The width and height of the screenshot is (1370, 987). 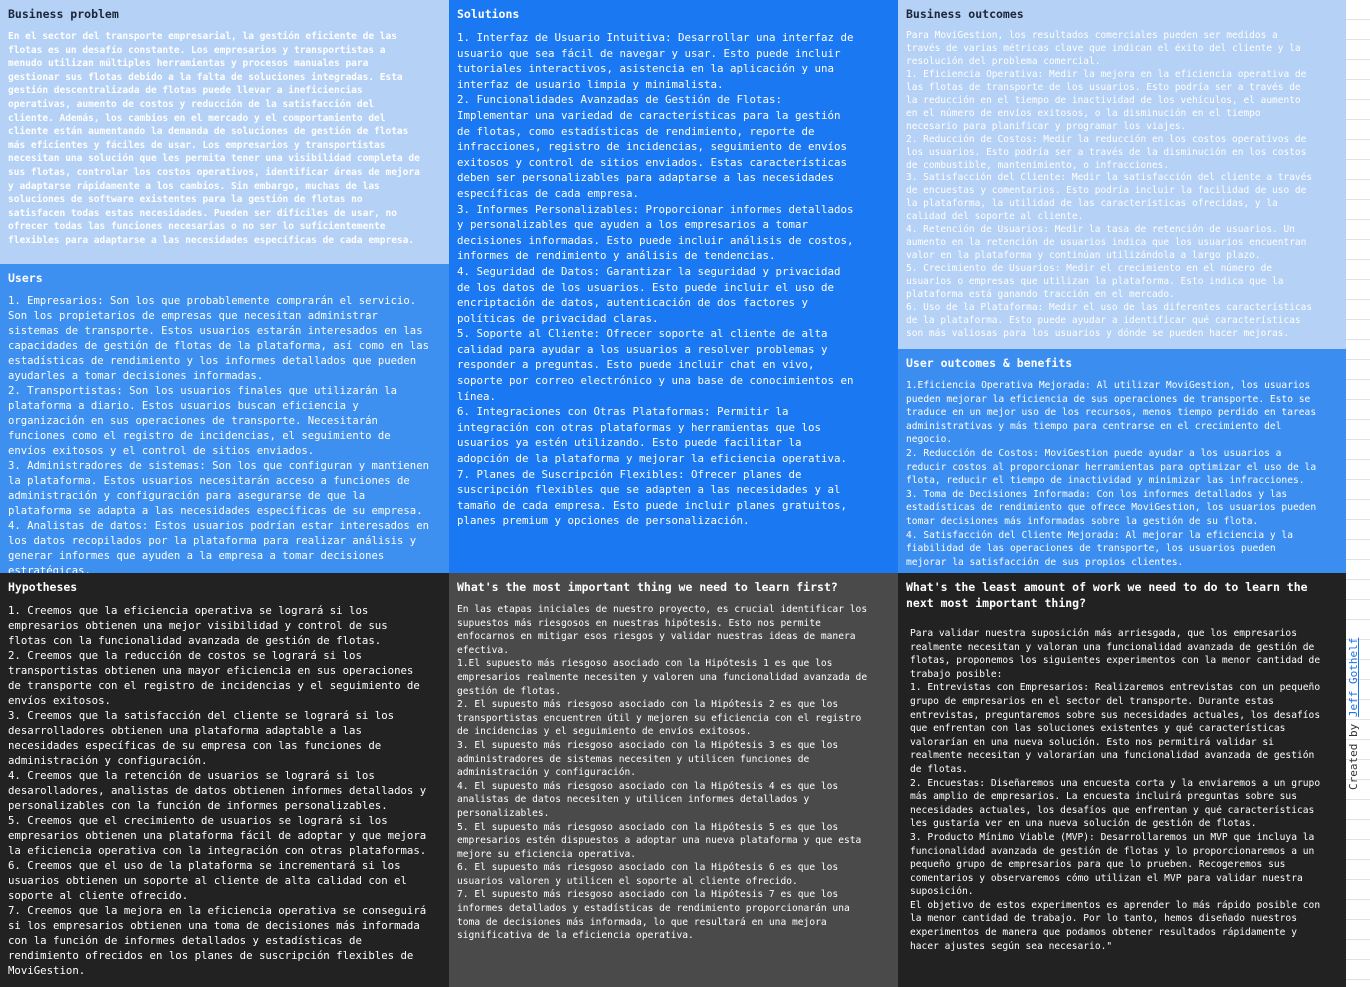 What do you see at coordinates (63, 14) in the screenshot?
I see `business-problem-title: Business problem` at bounding box center [63, 14].